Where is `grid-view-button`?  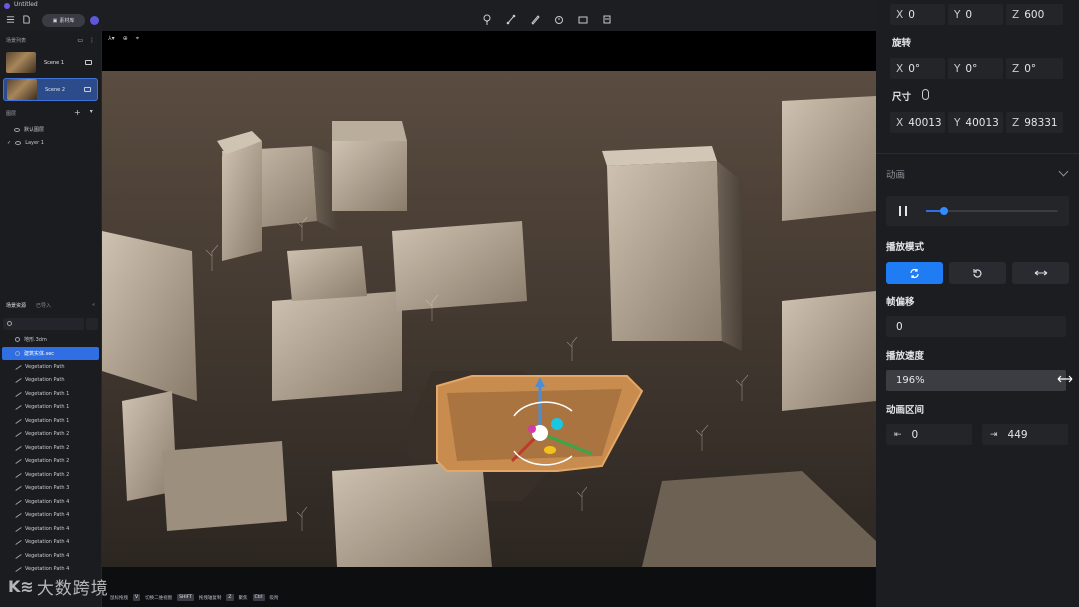
grid-view-button is located at coordinates (92, 324).